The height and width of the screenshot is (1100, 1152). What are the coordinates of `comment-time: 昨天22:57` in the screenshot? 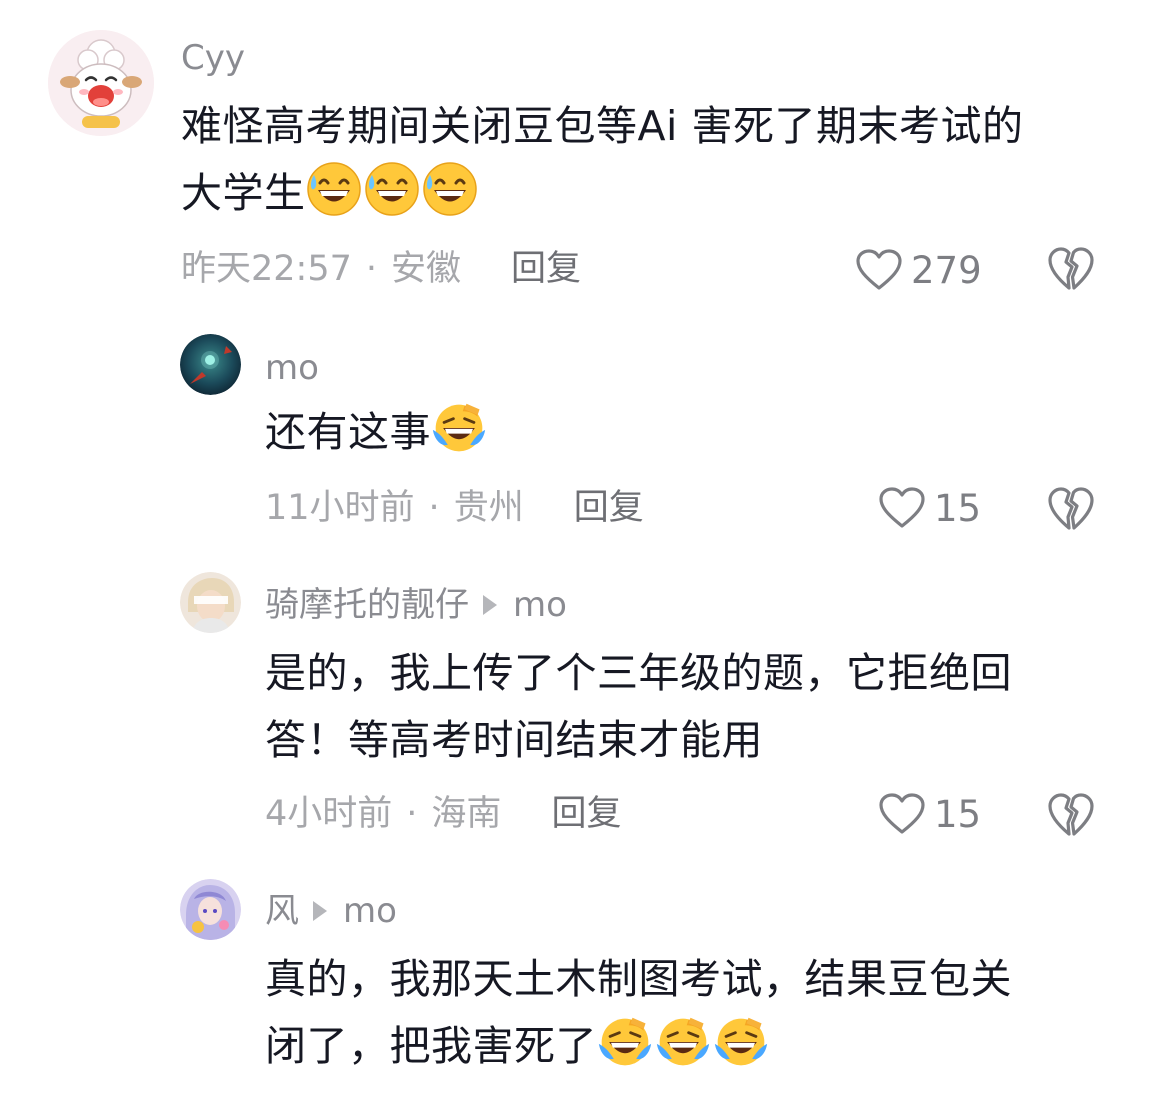 It's located at (266, 269).